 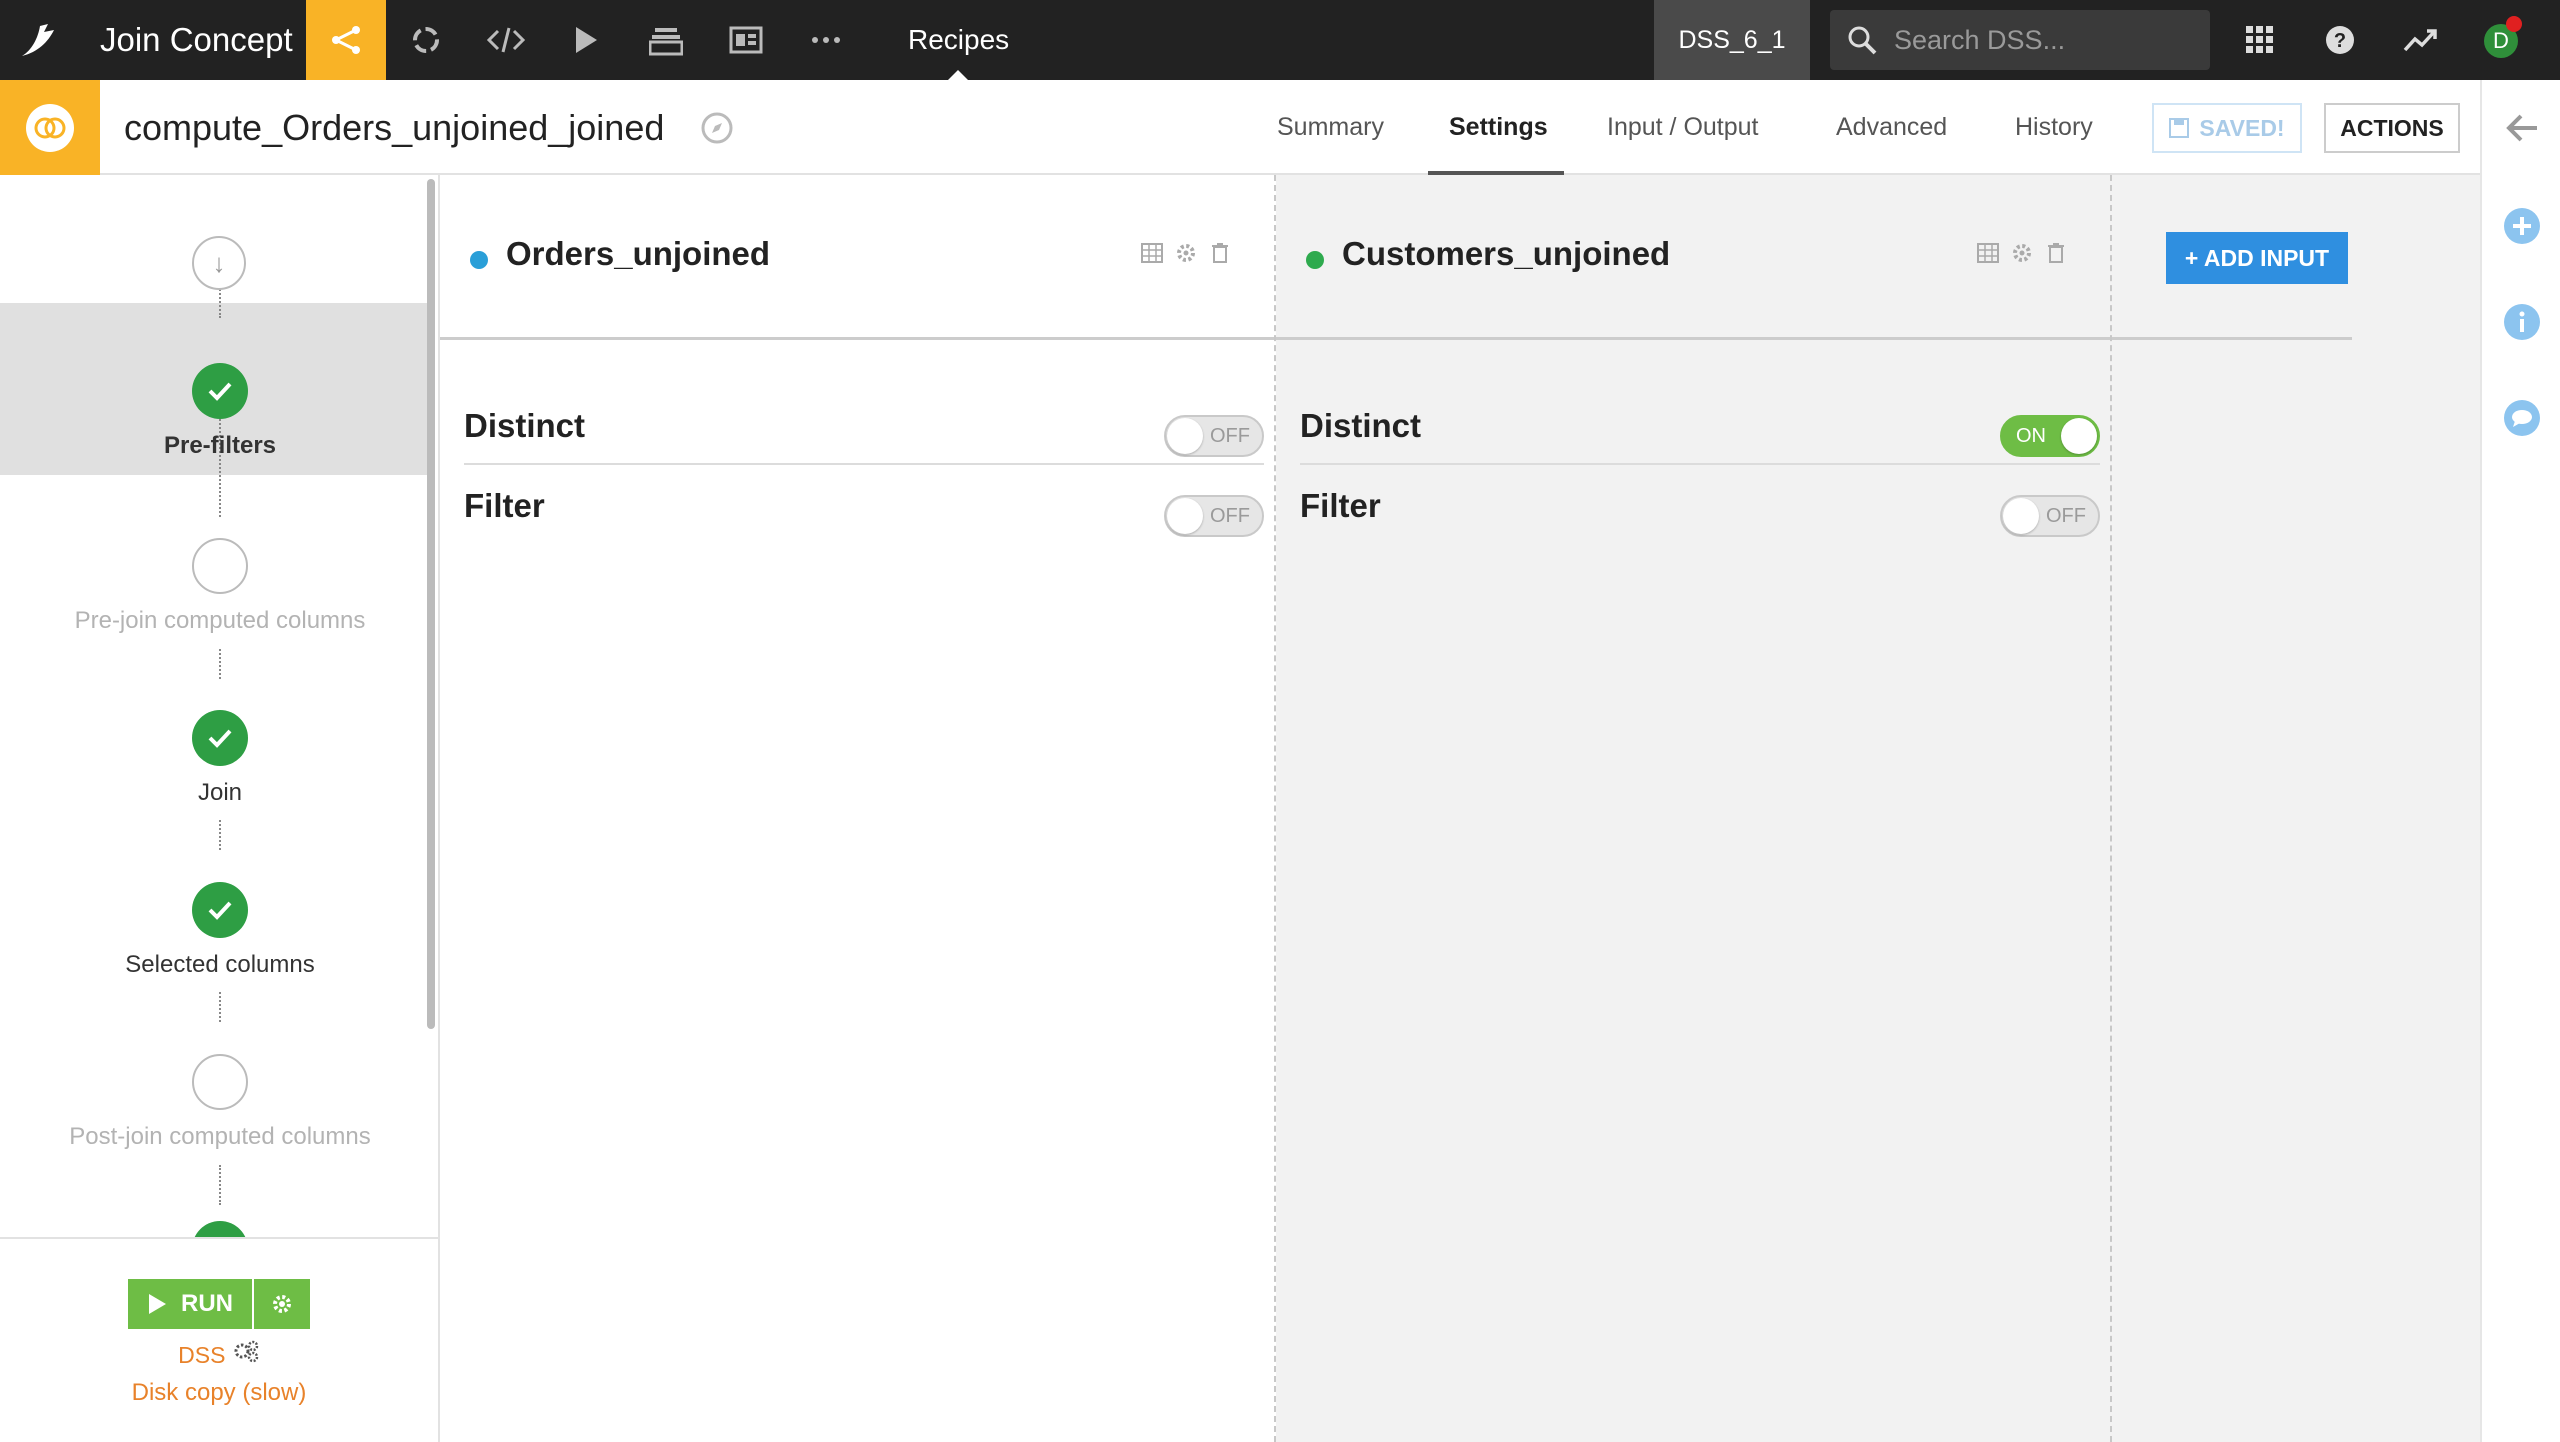 I want to click on search-box, so click(x=2020, y=40).